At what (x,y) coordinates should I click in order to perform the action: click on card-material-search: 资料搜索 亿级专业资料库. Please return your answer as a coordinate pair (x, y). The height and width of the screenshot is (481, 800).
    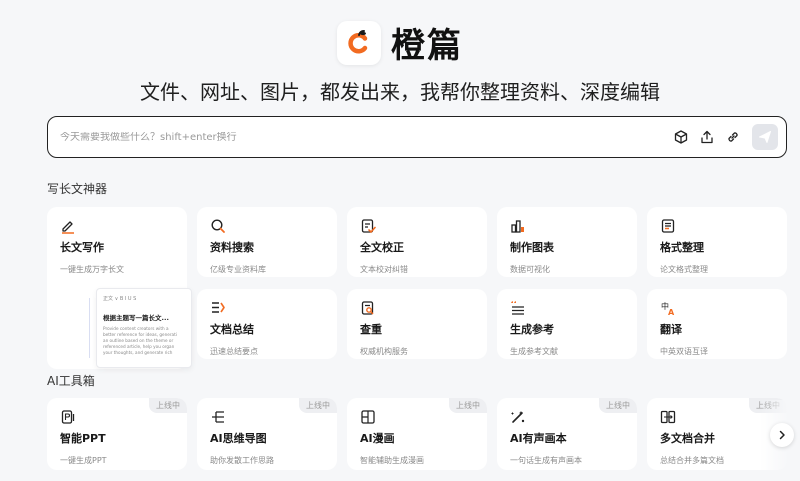
    Looking at the image, I should click on (267, 242).